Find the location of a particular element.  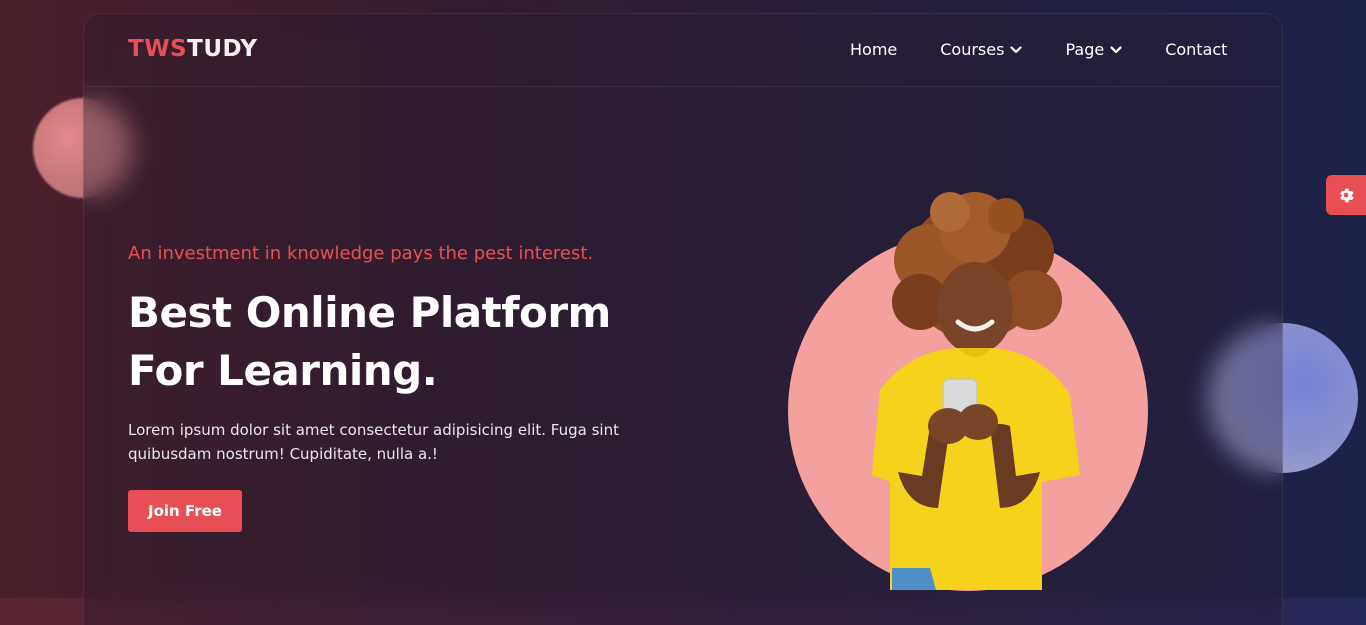

nav-page: Page is located at coordinates (1093, 49).